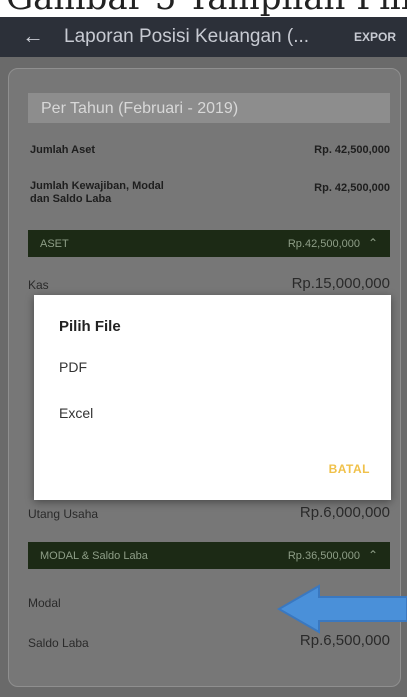 This screenshot has width=407, height=697. I want to click on equity-section-name: MODAL & Saldo Laba, so click(94, 556).